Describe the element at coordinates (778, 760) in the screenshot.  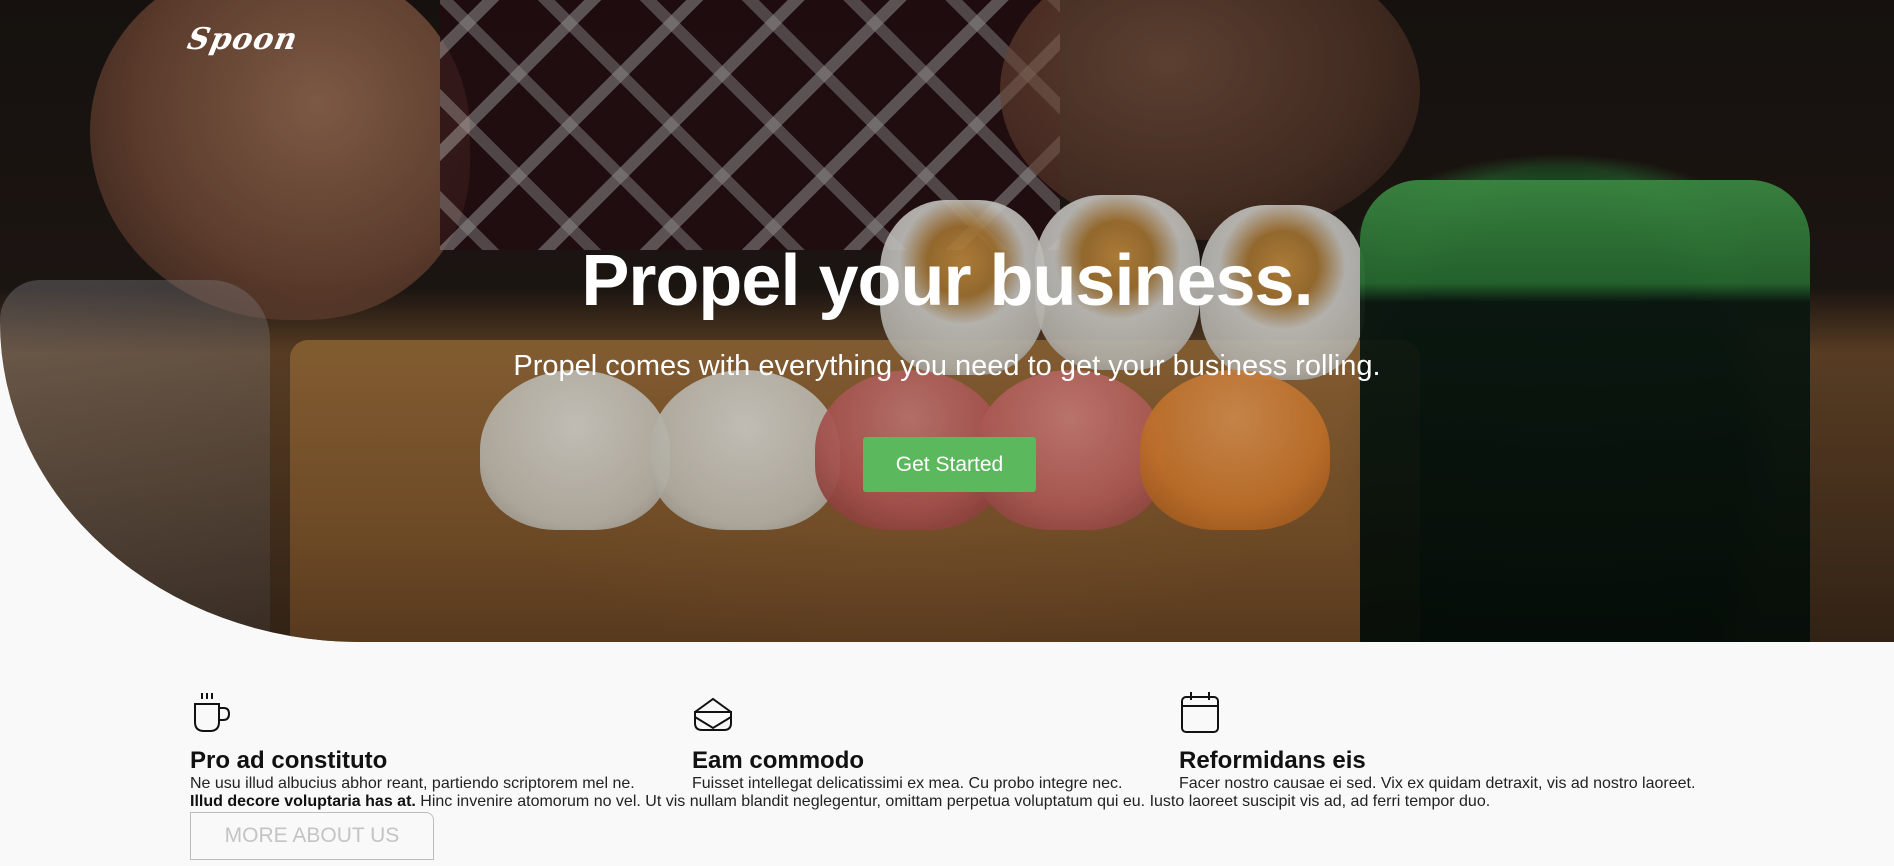
I see `feature-title: Eam commodo` at that location.